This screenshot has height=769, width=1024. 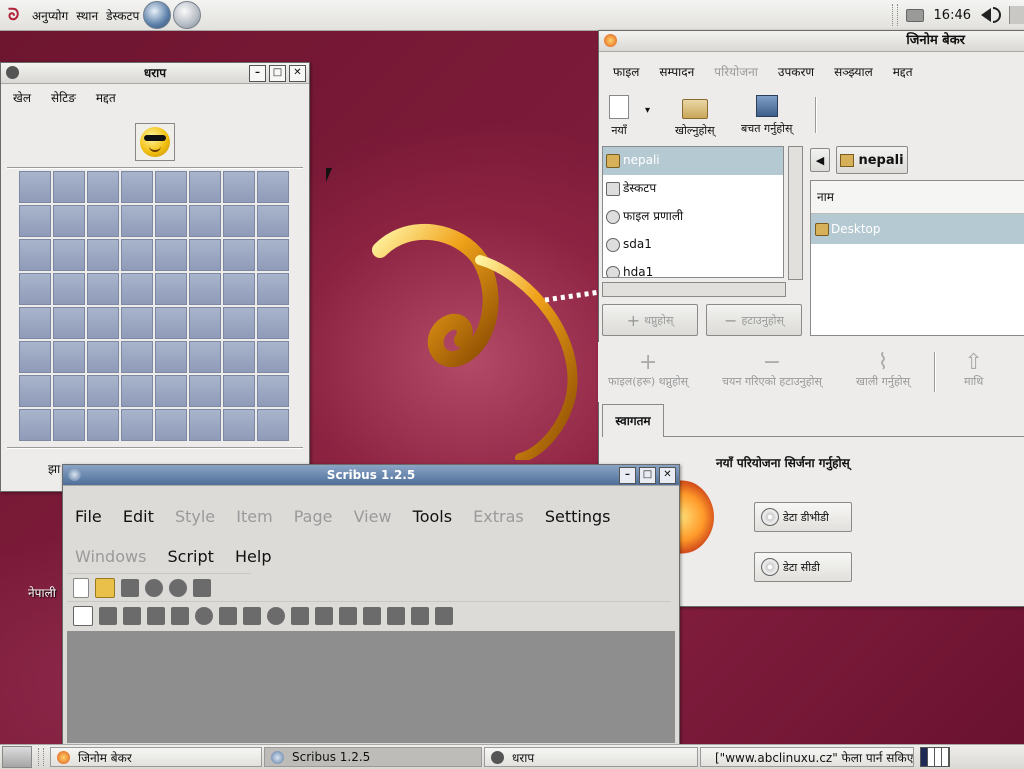 What do you see at coordinates (591, 757) in the screenshot?
I see `task-minesweeper: धराप` at bounding box center [591, 757].